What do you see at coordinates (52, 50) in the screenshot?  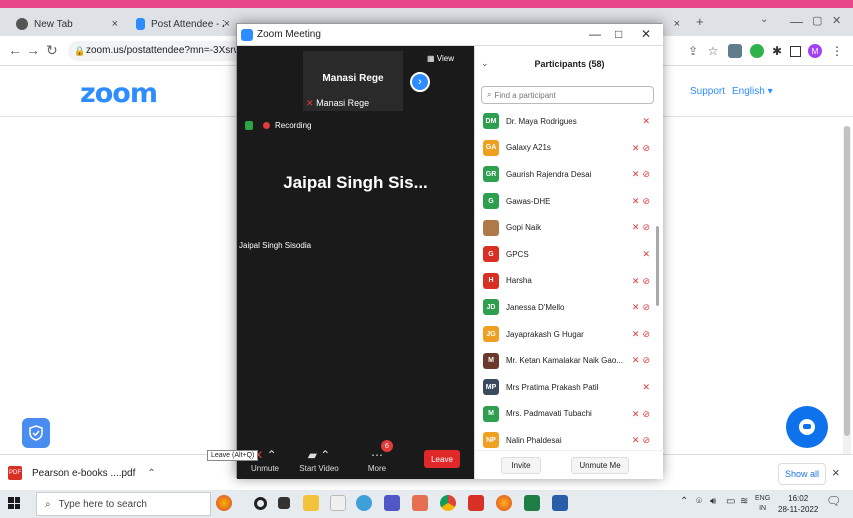 I see `reload-icon: ↻` at bounding box center [52, 50].